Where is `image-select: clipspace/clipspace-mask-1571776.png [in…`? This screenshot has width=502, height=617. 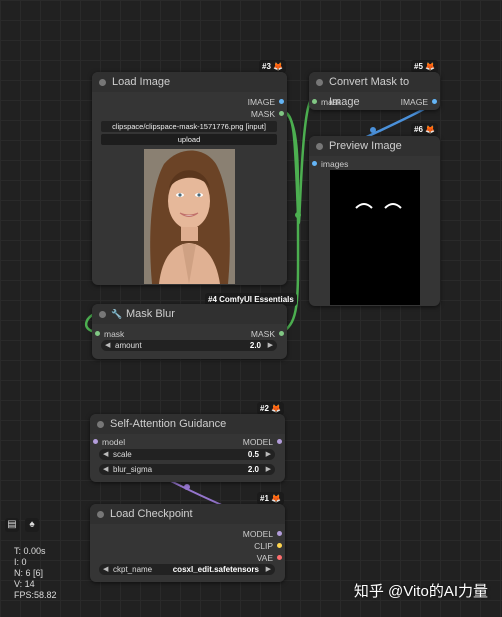
image-select: clipspace/clipspace-mask-1571776.png [in… is located at coordinates (189, 126).